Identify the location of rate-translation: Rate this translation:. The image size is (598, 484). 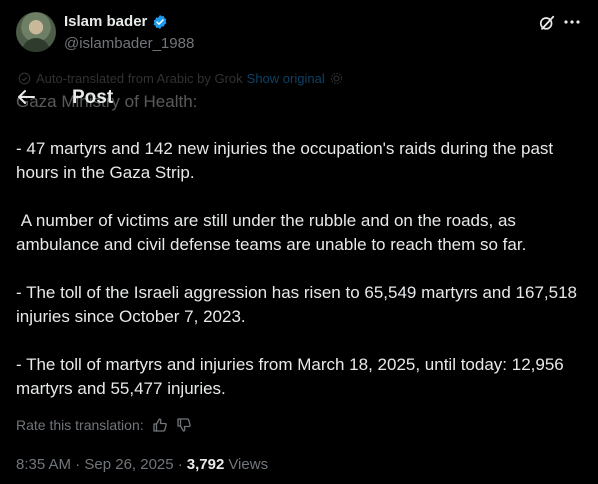
(104, 425).